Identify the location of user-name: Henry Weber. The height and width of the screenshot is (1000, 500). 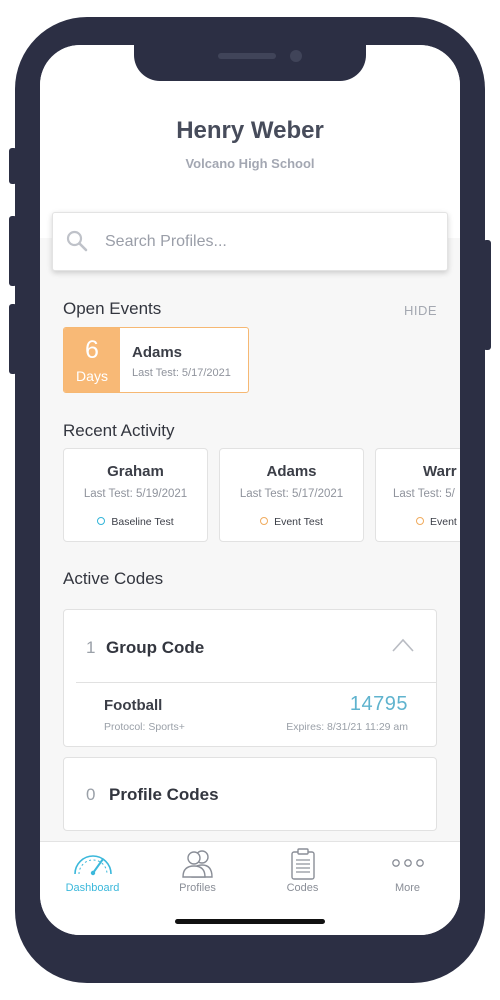
(250, 130).